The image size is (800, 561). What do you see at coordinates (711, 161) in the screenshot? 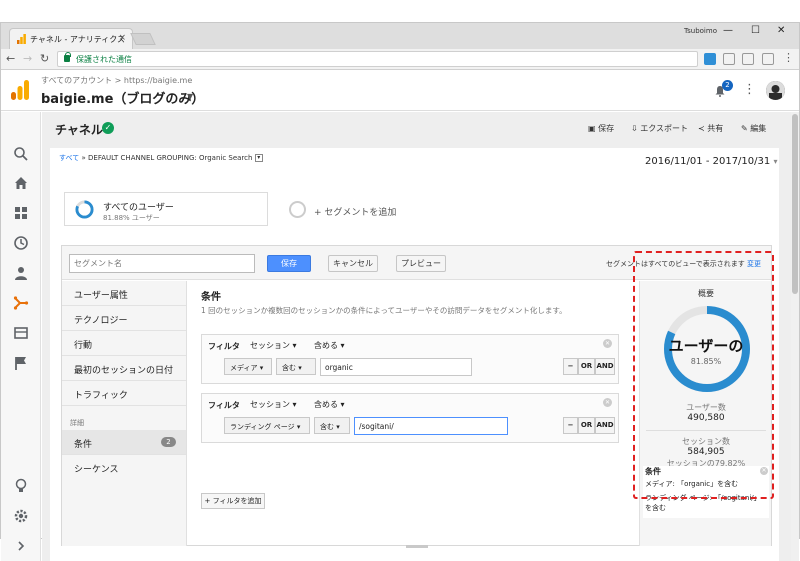
I see `date-range-picker: 2016/11/01 - 2017/10/31 ▾` at bounding box center [711, 161].